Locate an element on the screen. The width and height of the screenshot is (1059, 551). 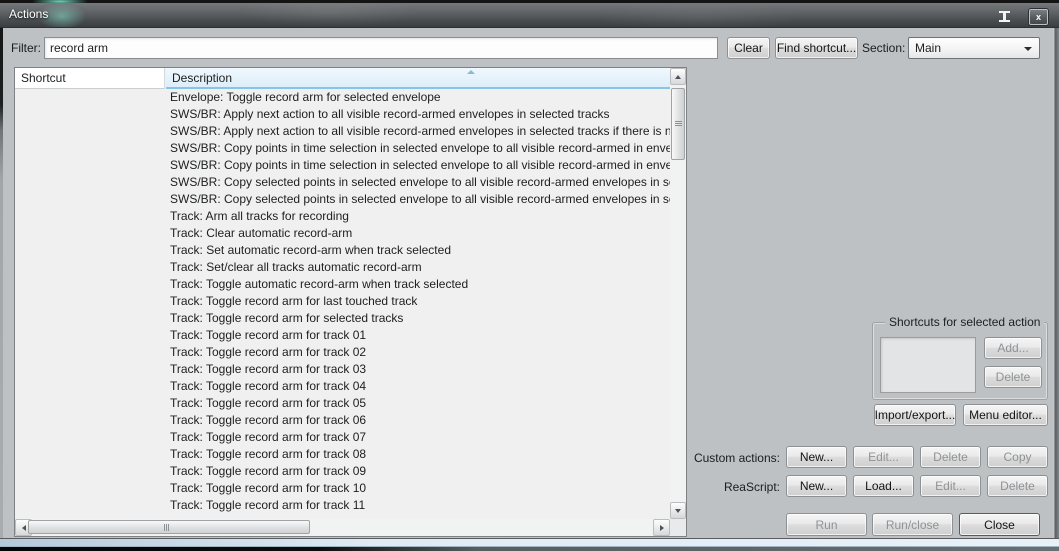
horizontal-scrollbar-thumb is located at coordinates (169, 527).